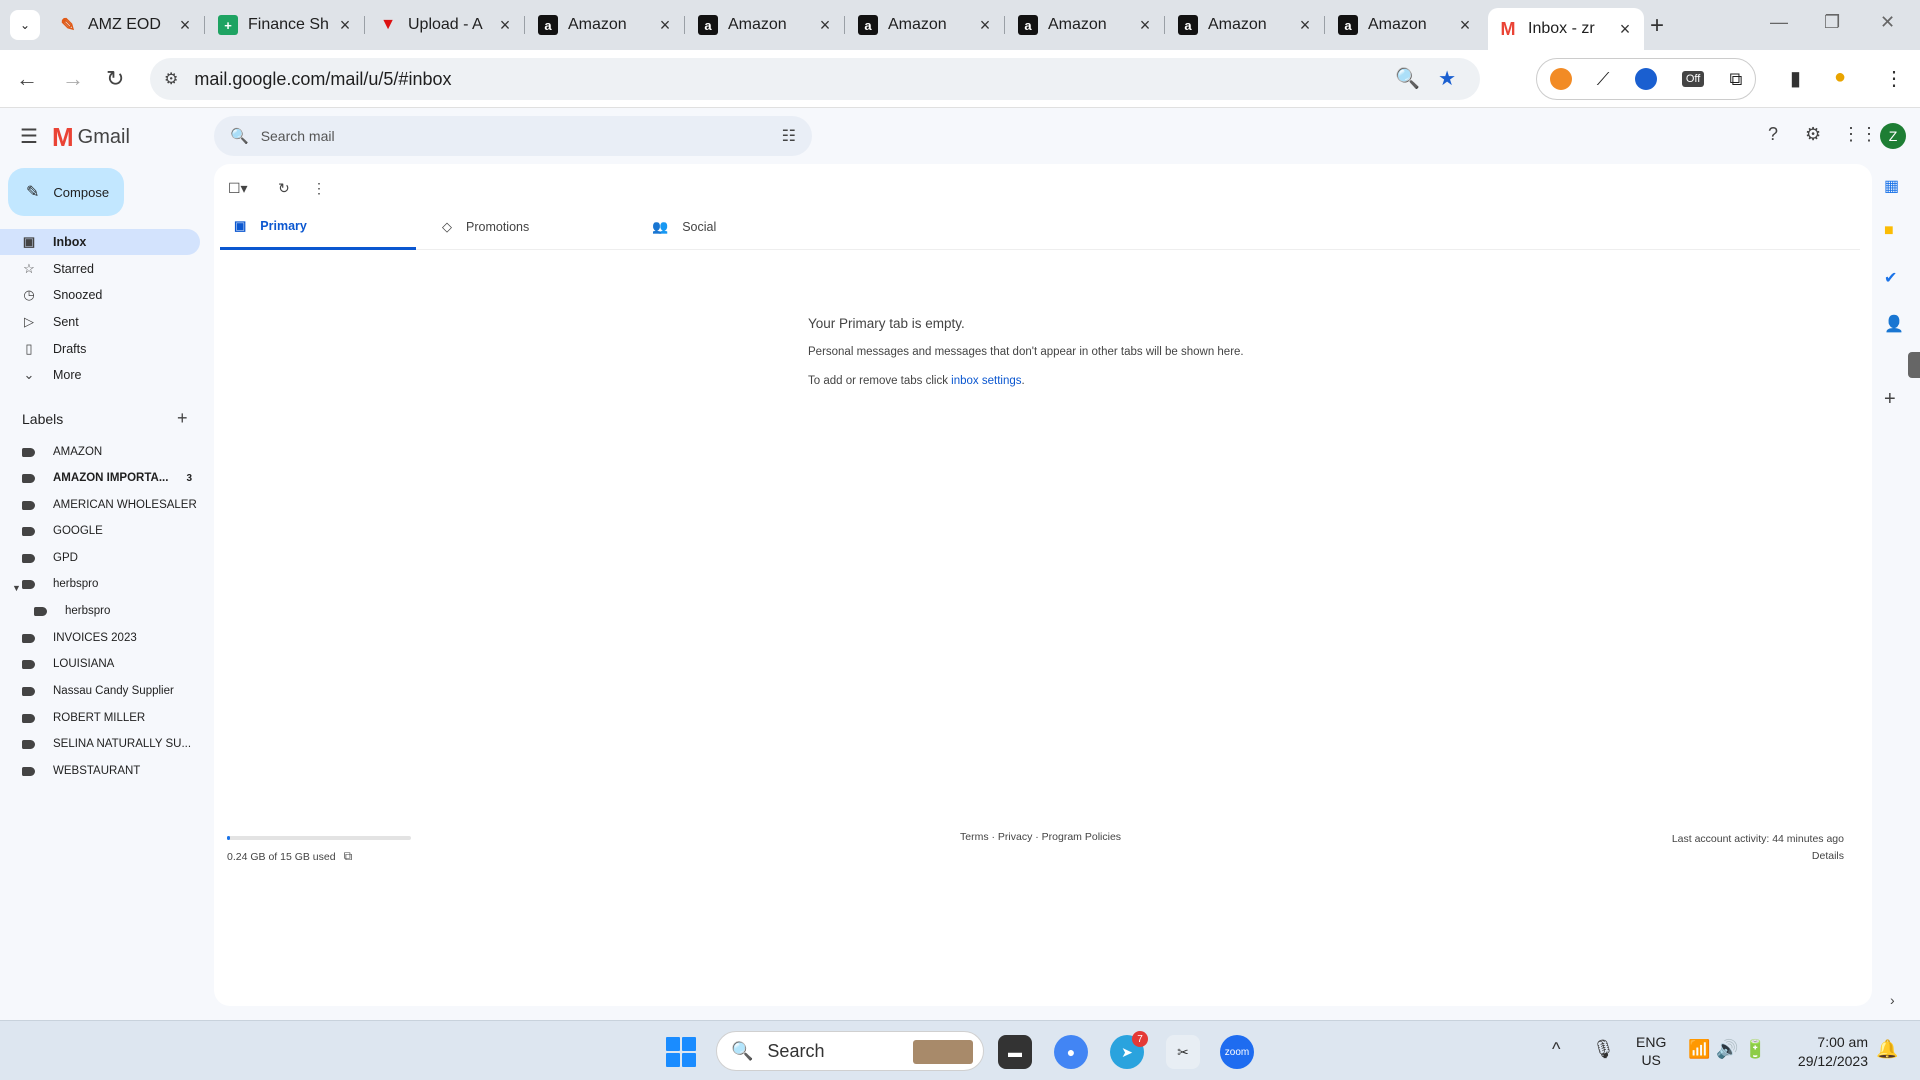  What do you see at coordinates (100, 718) in the screenshot?
I see `label-item: ROBERT MILLER` at bounding box center [100, 718].